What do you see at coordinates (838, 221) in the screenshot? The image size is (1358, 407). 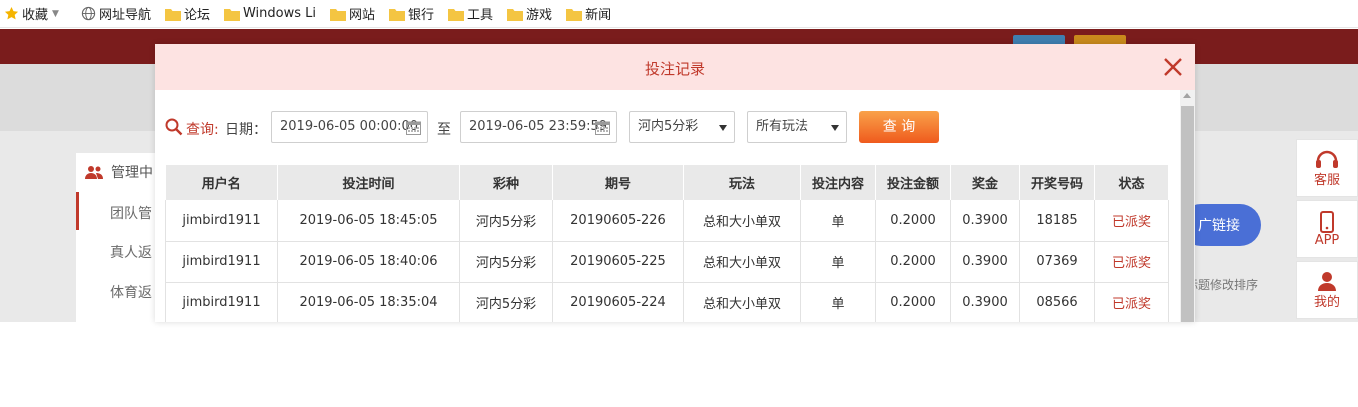 I see `cell-content: 单` at bounding box center [838, 221].